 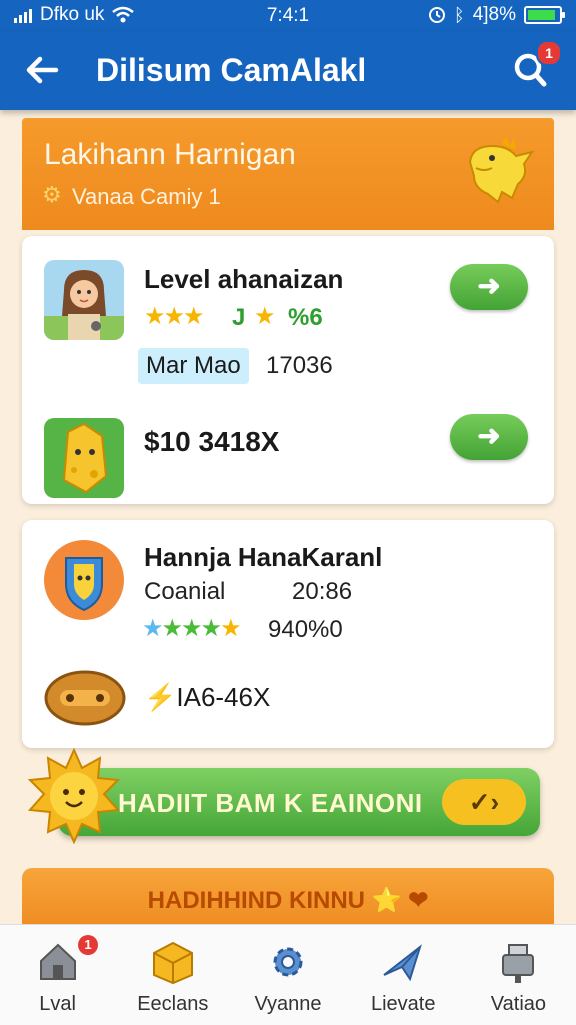 What do you see at coordinates (263, 557) in the screenshot?
I see `card-title: Hannja HanaKaranl` at bounding box center [263, 557].